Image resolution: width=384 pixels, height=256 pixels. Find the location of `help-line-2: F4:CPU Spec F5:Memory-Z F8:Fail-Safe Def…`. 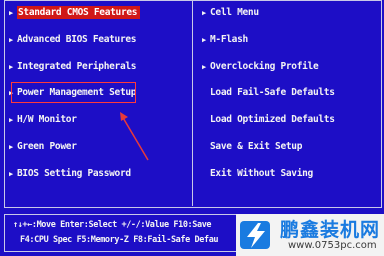

help-line-2: F4:CPU Spec F5:Memory-Z F8:Fail-Safe Def… is located at coordinates (119, 240).